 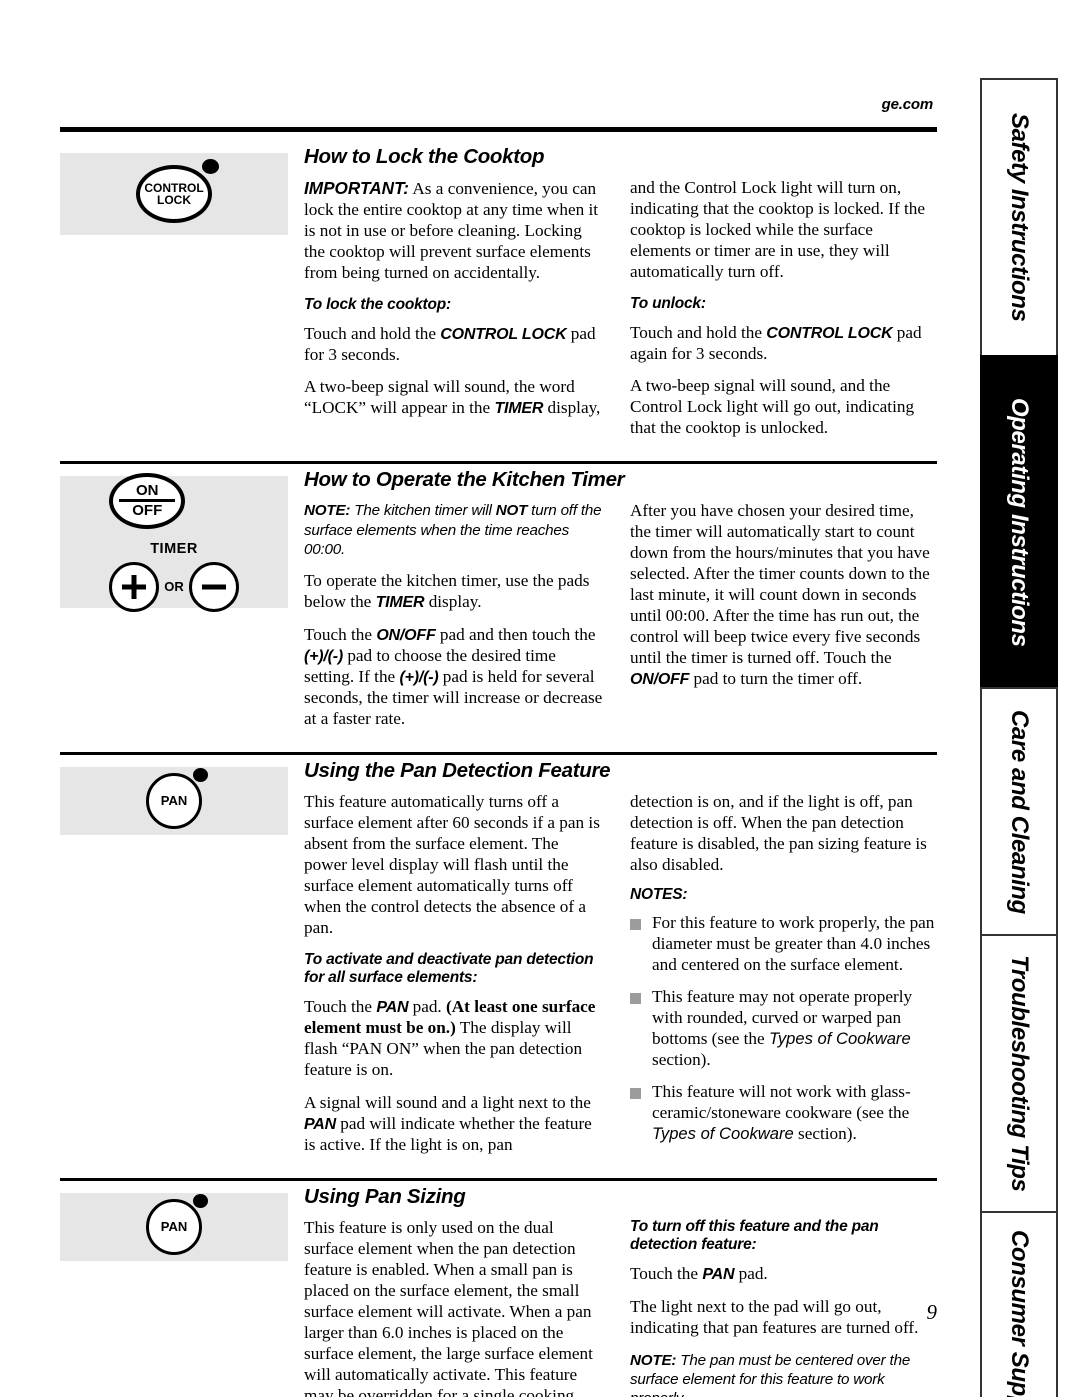 I want to click on section-title-kitchen-timer: How to Operate the Kitchen Timer, so click(x=464, y=480).